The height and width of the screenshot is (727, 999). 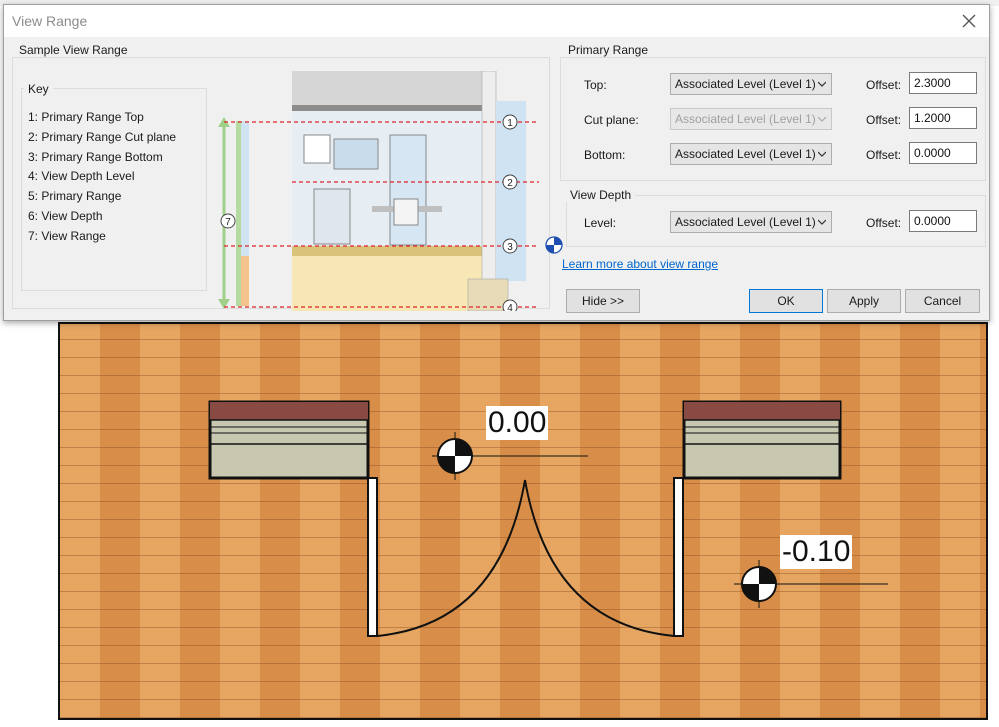 What do you see at coordinates (378, 191) in the screenshot?
I see `view-range-diagram: 1 2 3 4 7` at bounding box center [378, 191].